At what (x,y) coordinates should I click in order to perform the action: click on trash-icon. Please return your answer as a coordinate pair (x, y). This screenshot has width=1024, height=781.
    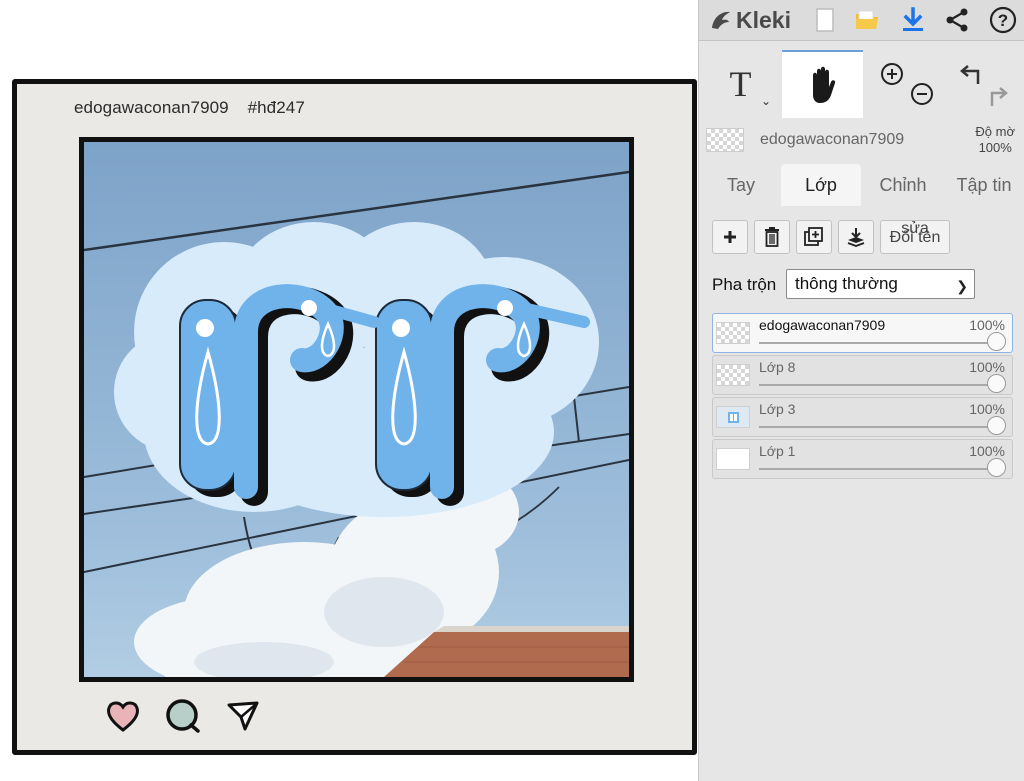
    Looking at the image, I should click on (772, 237).